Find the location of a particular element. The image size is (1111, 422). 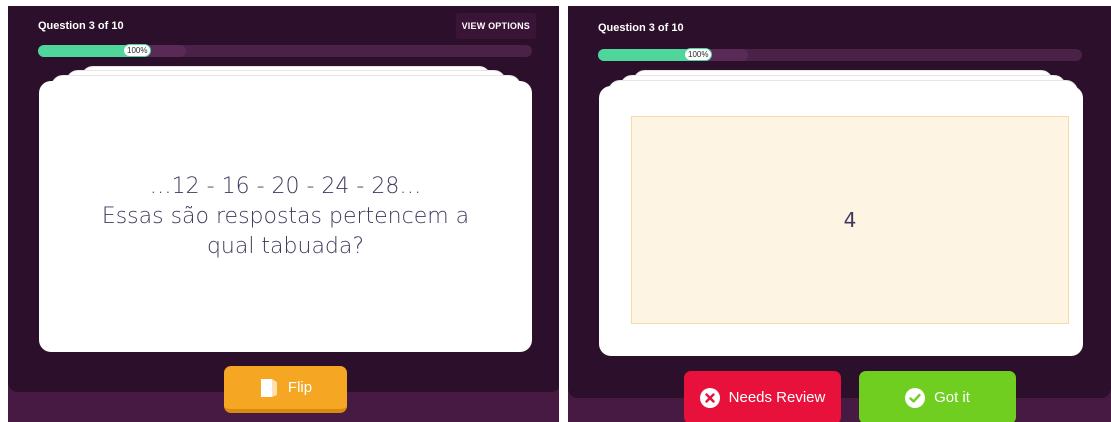

x-circle-icon is located at coordinates (709, 397).